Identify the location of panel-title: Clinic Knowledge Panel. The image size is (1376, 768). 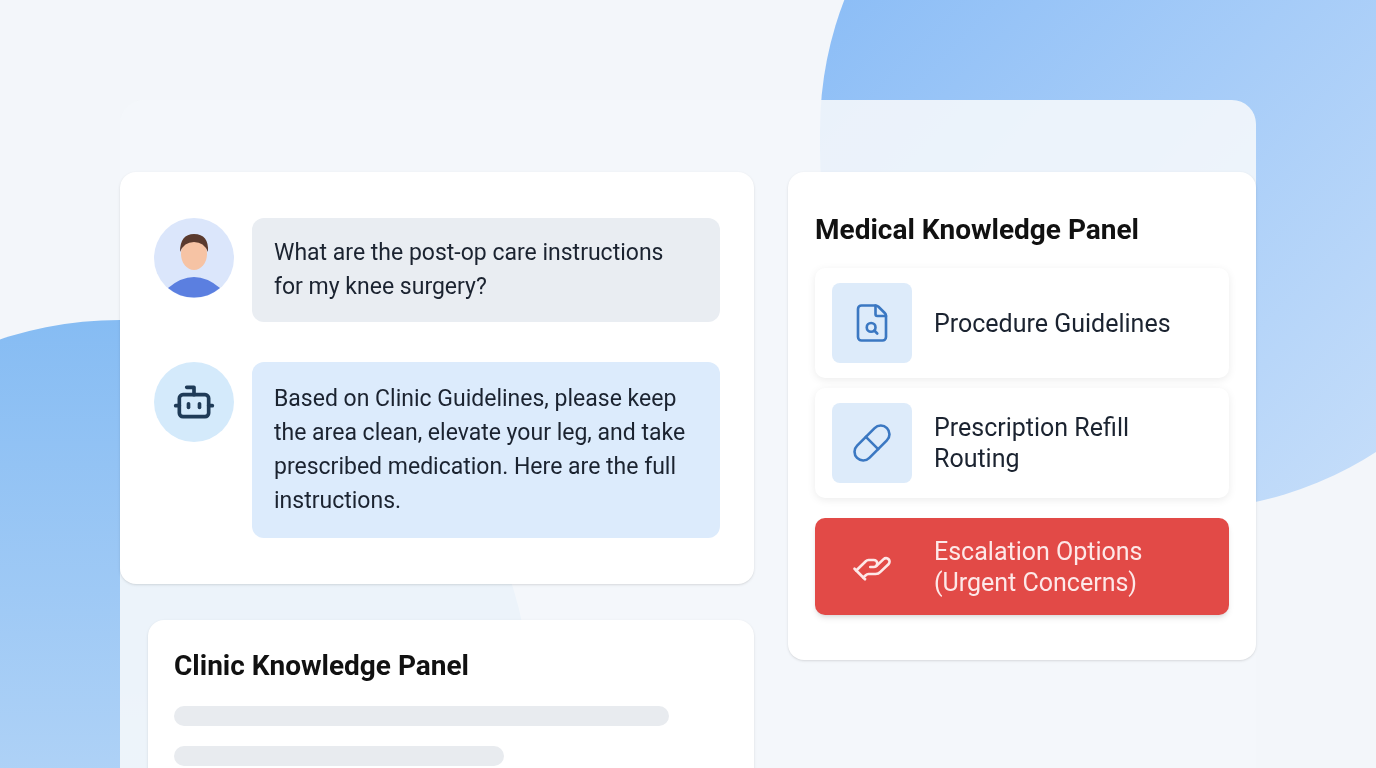
(322, 666).